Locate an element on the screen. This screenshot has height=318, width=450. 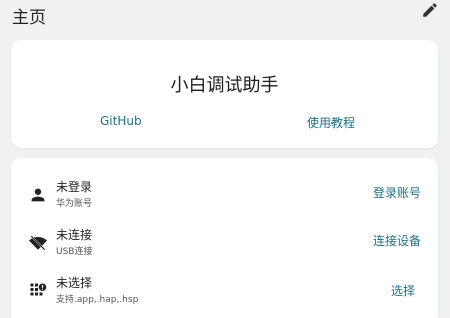
select-button: 选择 is located at coordinates (403, 290).